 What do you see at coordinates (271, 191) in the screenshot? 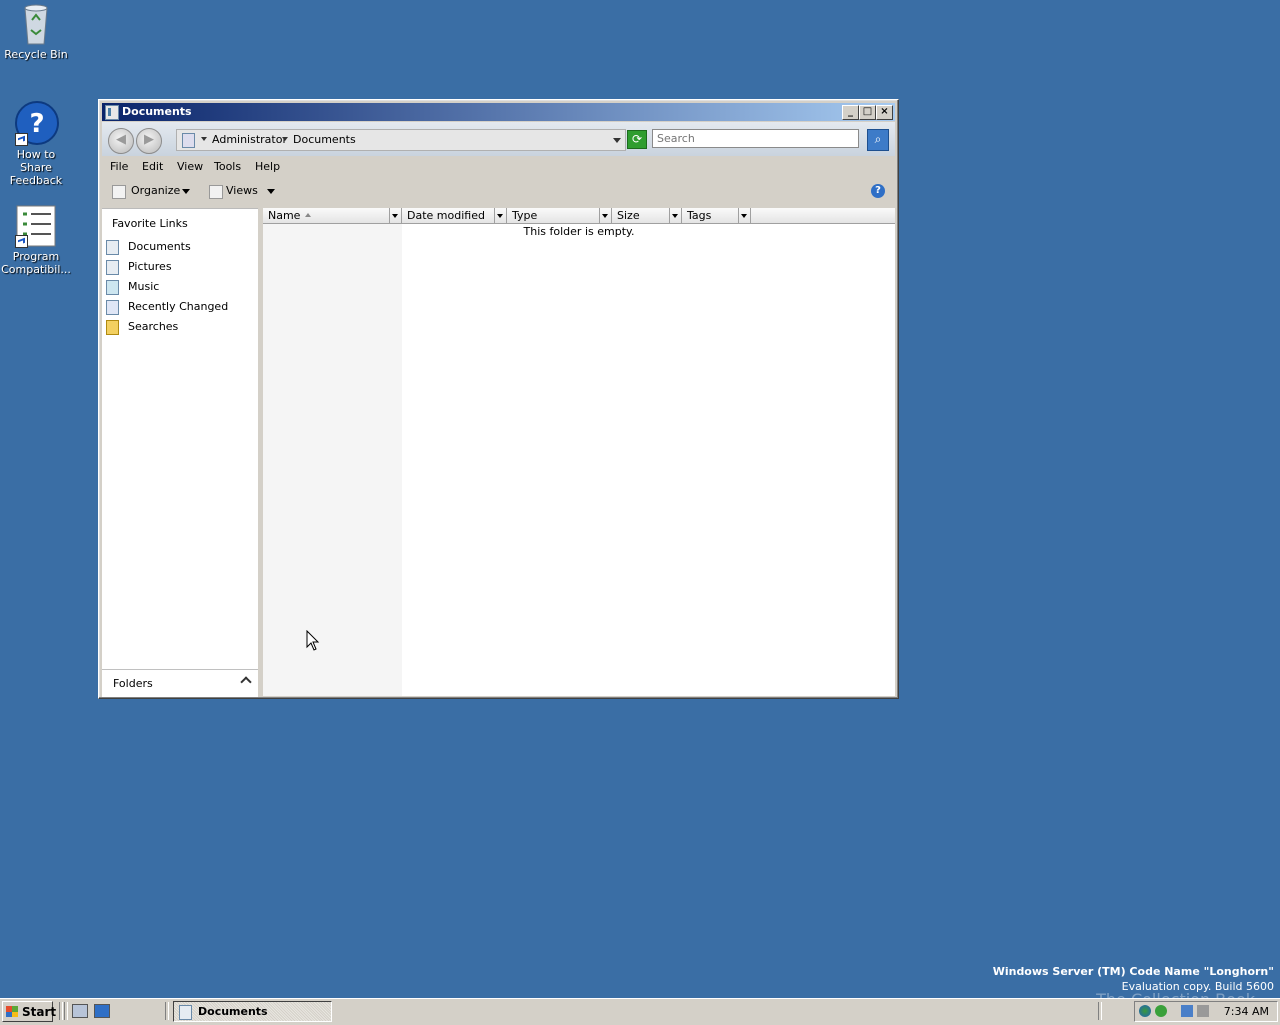
I see `views-dropdown-icon` at bounding box center [271, 191].